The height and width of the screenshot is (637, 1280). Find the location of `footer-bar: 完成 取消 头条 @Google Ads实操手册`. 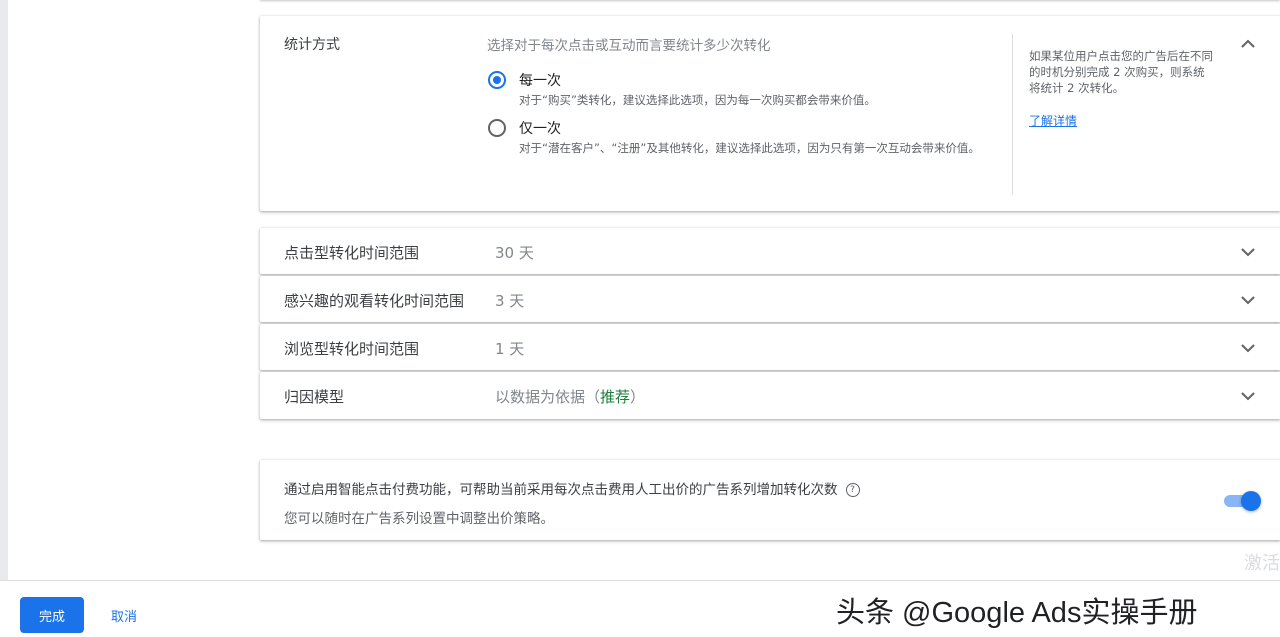

footer-bar: 完成 取消 头条 @Google Ads实操手册 is located at coordinates (640, 608).